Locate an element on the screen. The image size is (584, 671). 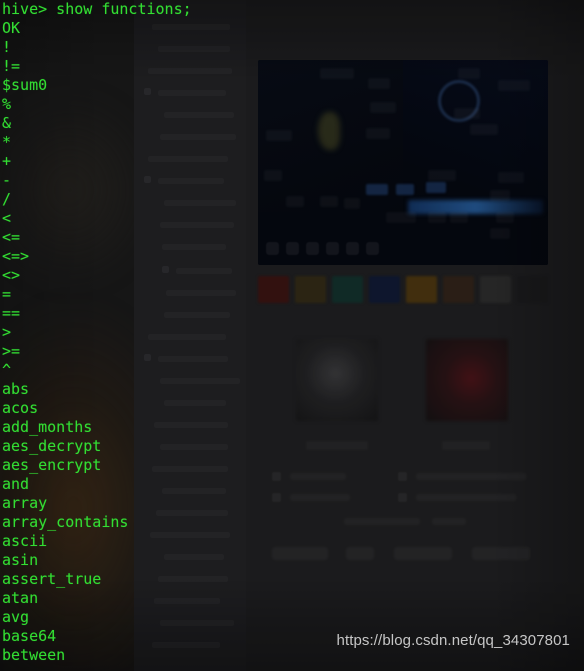
terminal-line: <= is located at coordinates (11, 237).